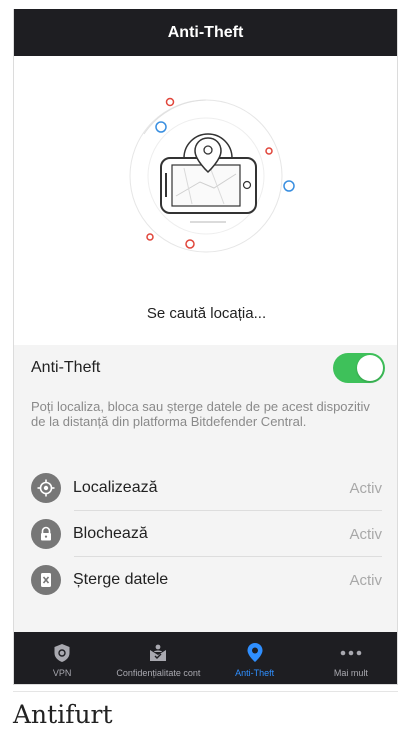  I want to click on nav-label: Anti-Theft, so click(255, 673).